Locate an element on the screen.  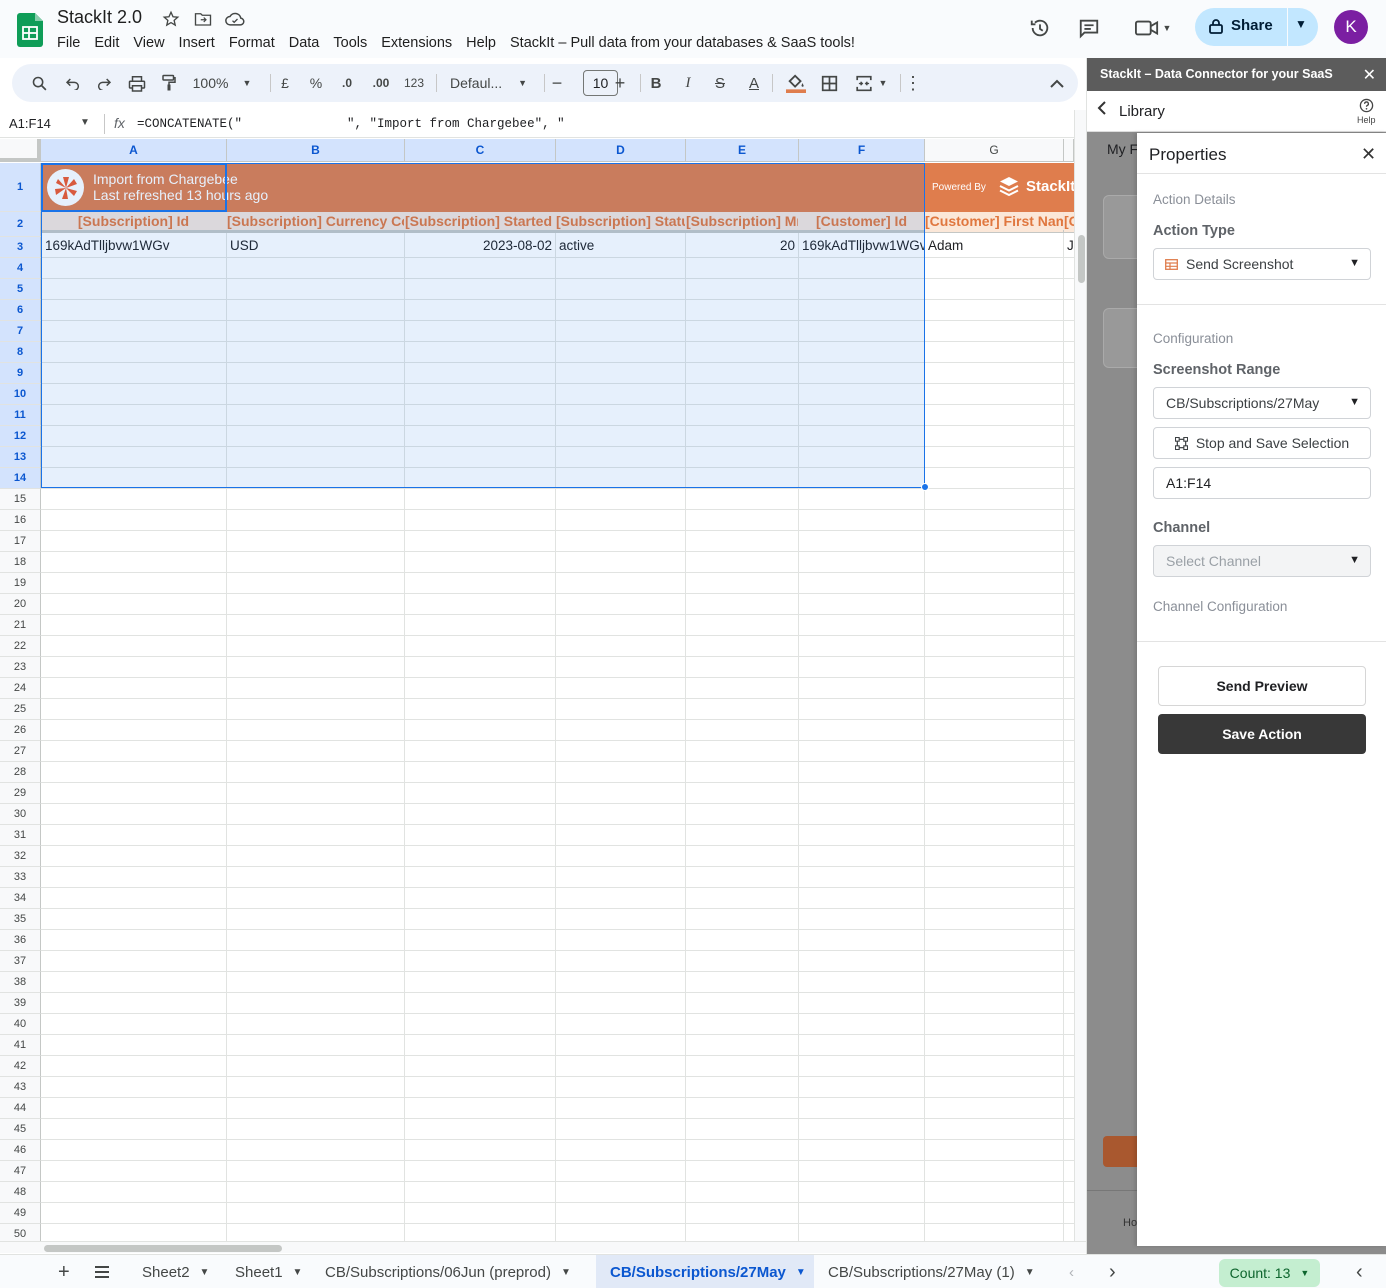
row-header-11: 11 is located at coordinates (20, 415).